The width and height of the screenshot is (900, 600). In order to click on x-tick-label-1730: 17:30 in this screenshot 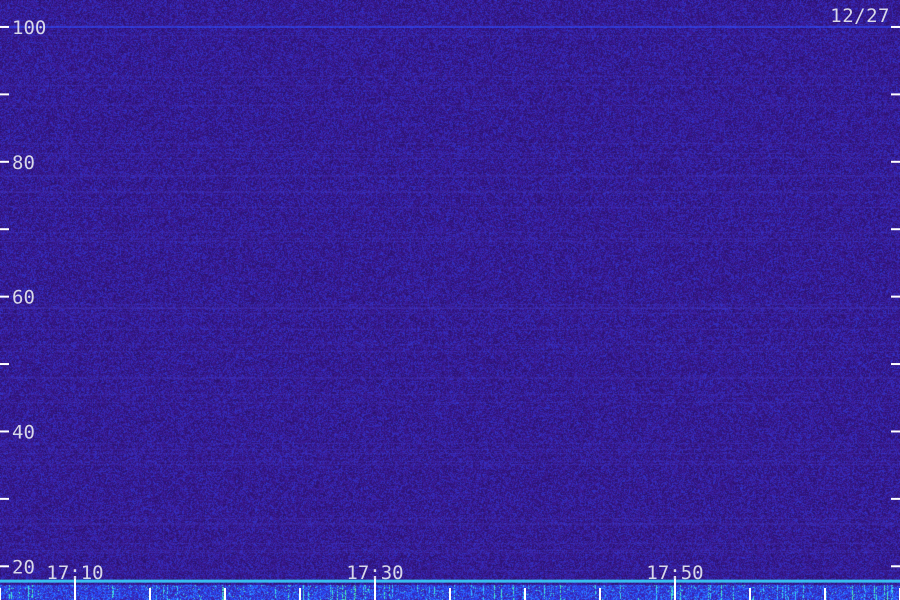, I will do `click(374, 573)`.